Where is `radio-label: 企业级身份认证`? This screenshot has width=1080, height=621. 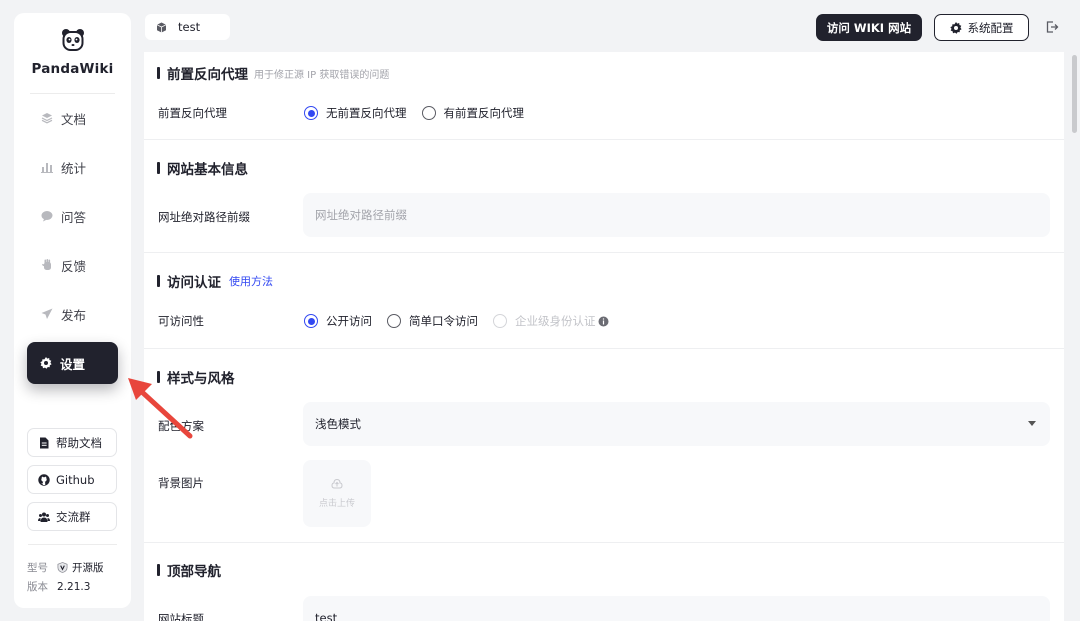
radio-label: 企业级身份认证 is located at coordinates (555, 321).